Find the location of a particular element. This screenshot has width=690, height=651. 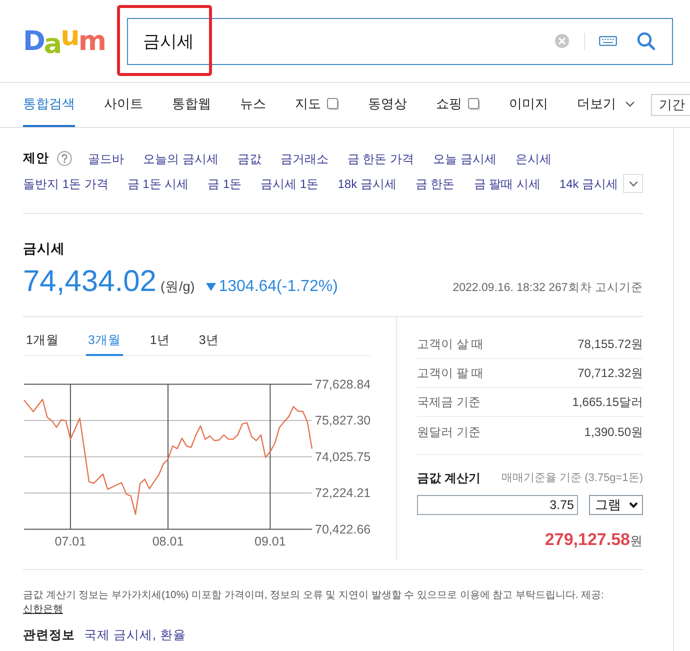

y-axis-label: 70,422.66 is located at coordinates (343, 529).